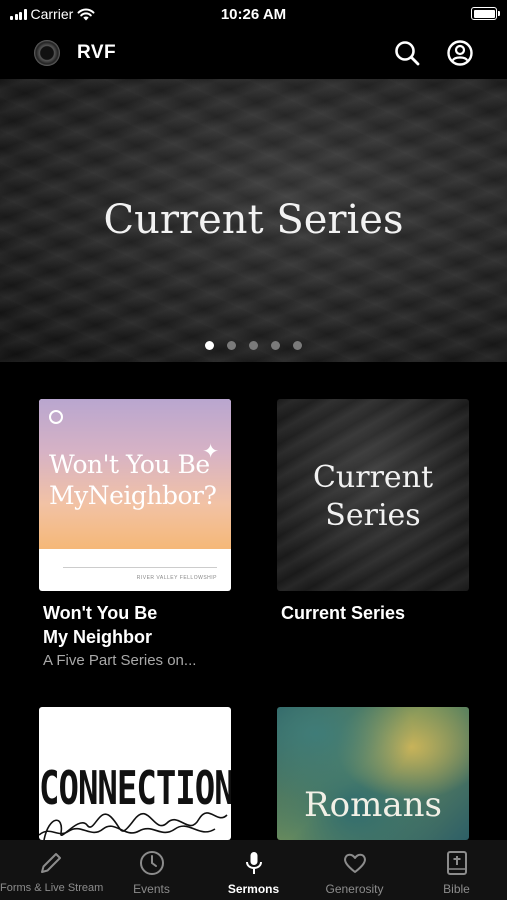 The image size is (507, 900). I want to click on tab-events: Events, so click(151, 870).